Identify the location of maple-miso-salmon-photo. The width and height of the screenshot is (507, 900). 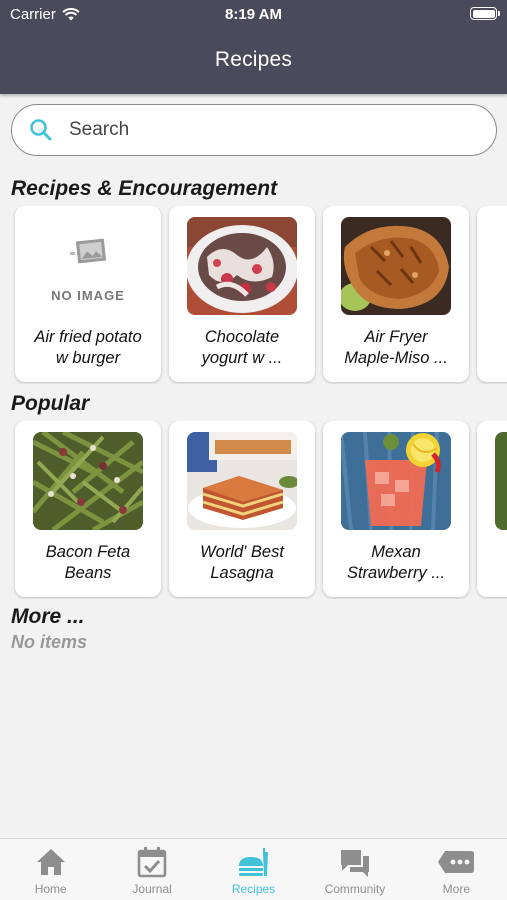
(396, 266).